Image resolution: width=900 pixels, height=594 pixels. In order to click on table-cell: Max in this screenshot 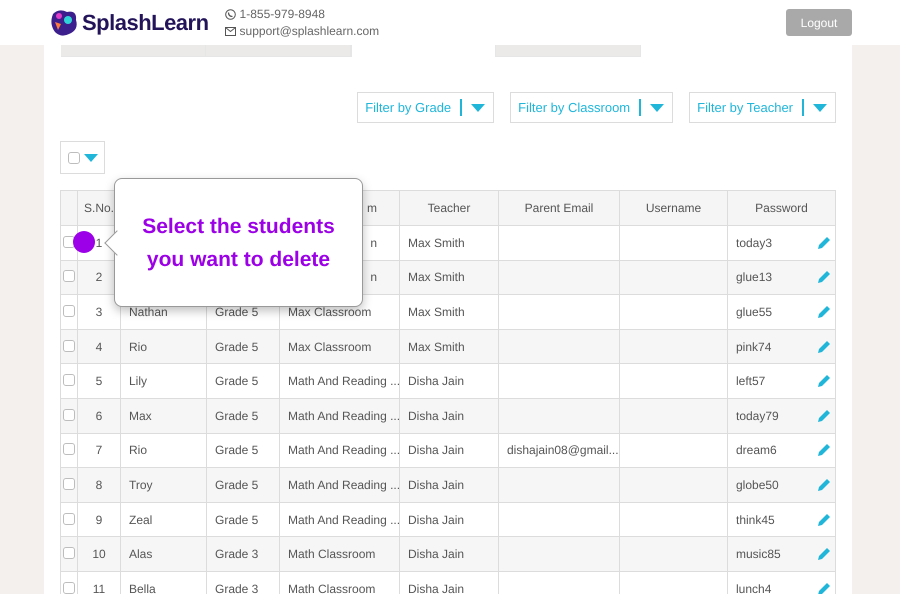, I will do `click(163, 416)`.